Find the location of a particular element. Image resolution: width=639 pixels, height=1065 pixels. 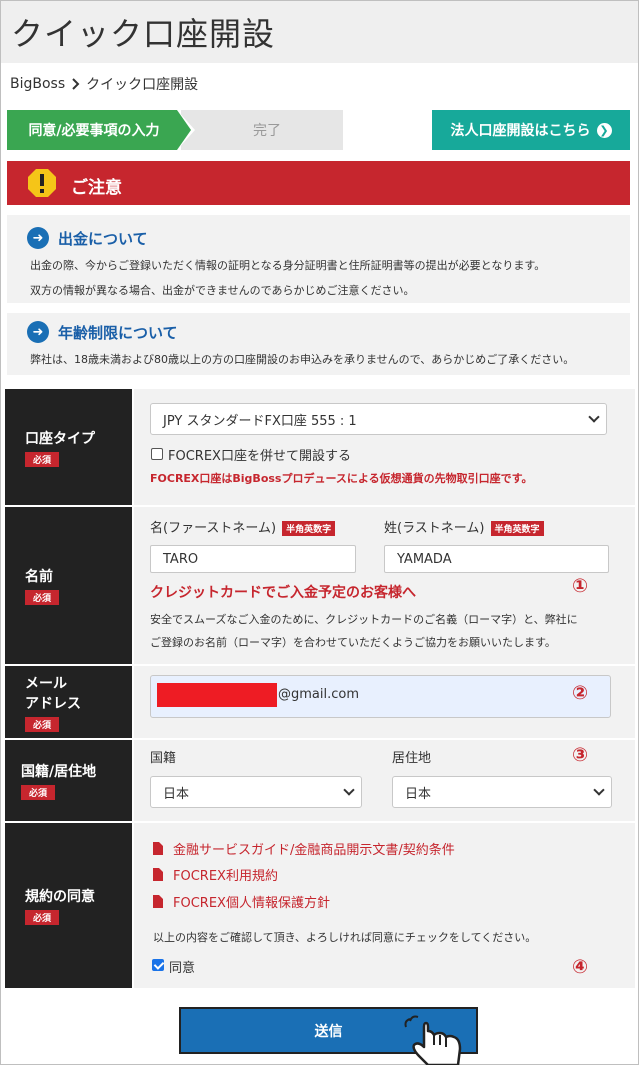

step-complete: 完了 is located at coordinates (262, 130).